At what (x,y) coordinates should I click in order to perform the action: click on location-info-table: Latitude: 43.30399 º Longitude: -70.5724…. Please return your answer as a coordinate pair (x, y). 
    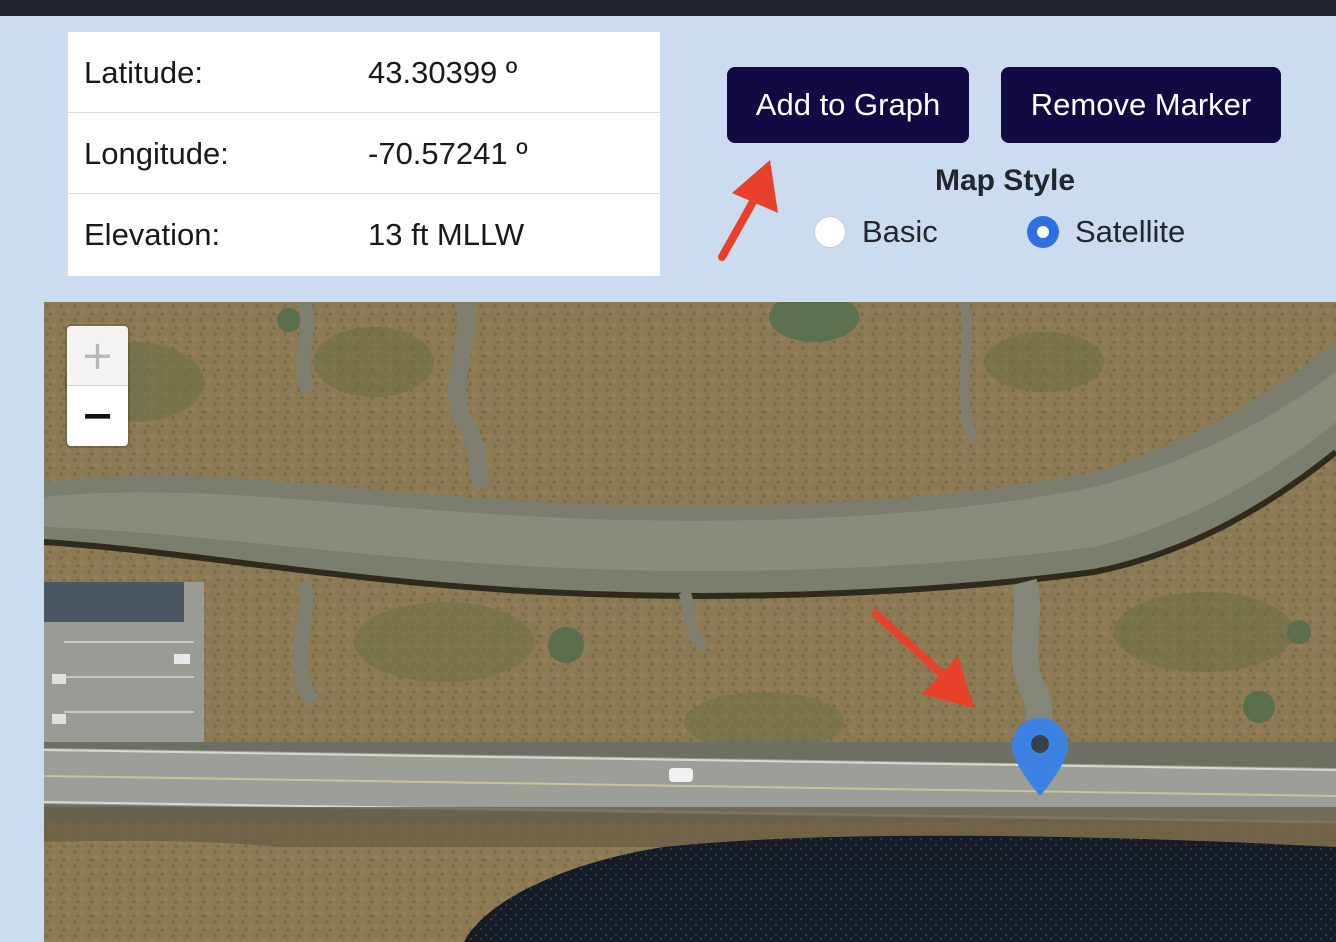
    Looking at the image, I should click on (364, 154).